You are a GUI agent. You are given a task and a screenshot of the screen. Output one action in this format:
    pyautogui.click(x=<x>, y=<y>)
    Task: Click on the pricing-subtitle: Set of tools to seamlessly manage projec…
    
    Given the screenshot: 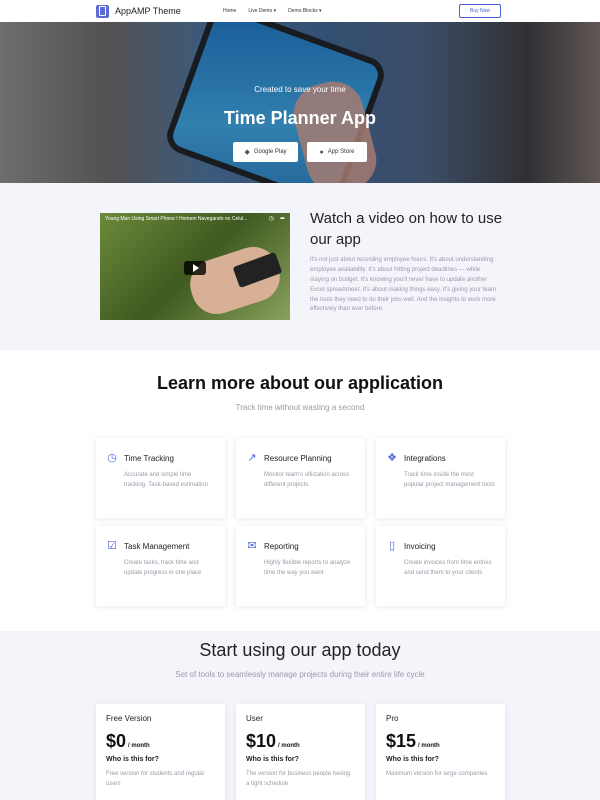 What is the action you would take?
    pyautogui.click(x=300, y=674)
    